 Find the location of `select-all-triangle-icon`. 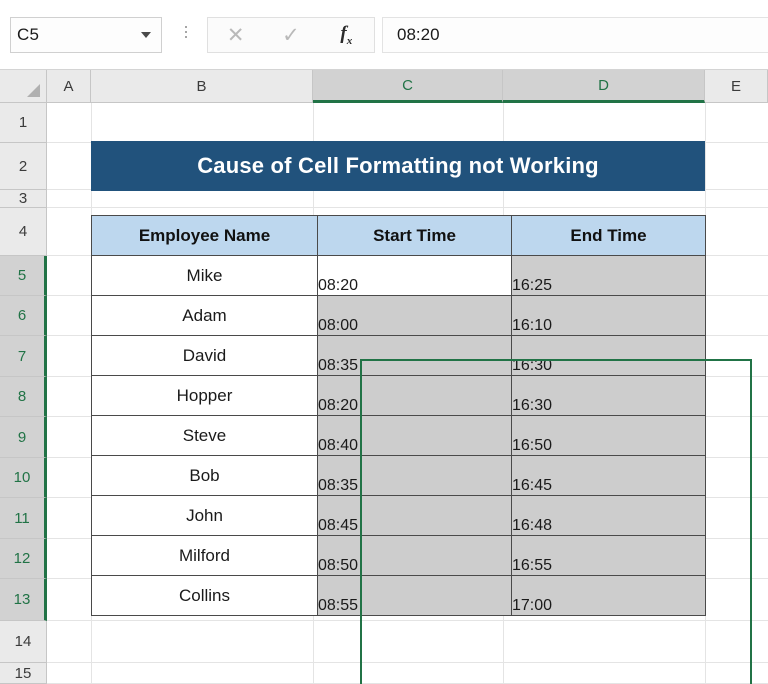

select-all-triangle-icon is located at coordinates (33, 90).